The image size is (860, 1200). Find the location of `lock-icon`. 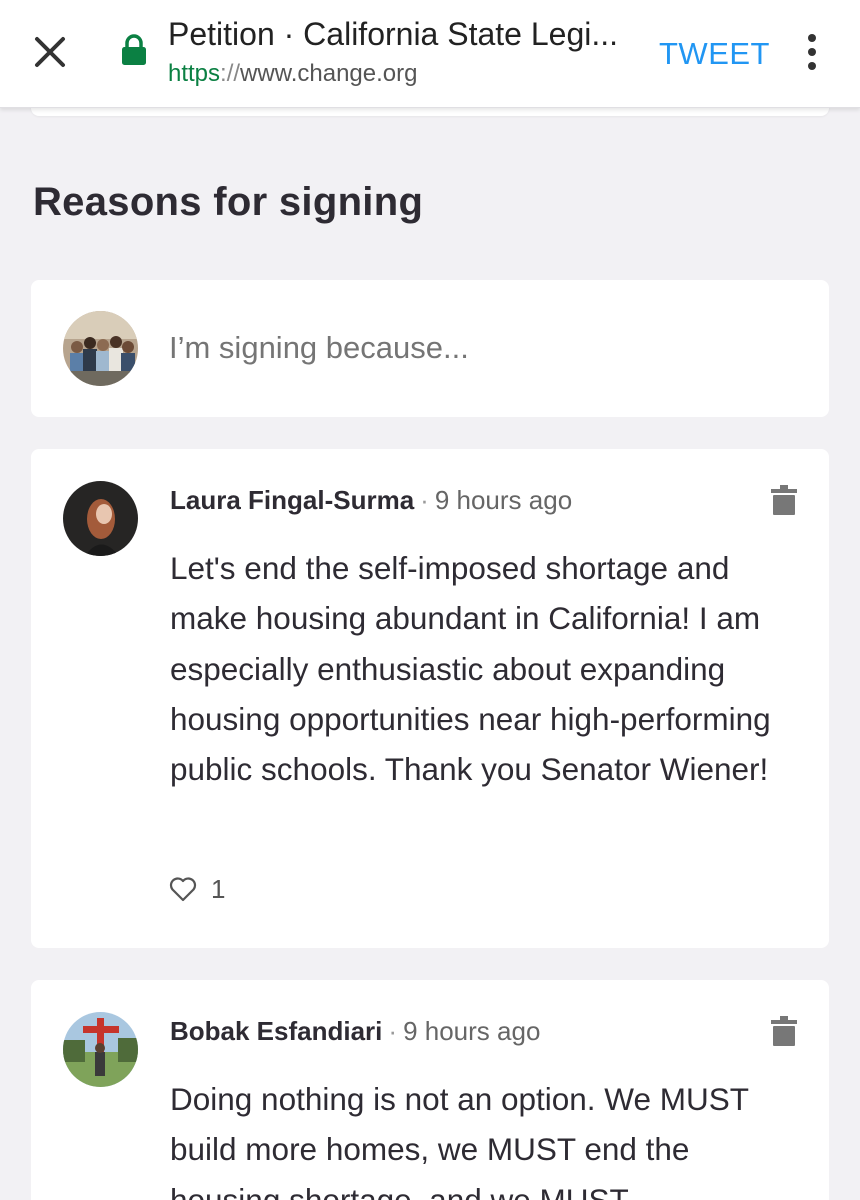

lock-icon is located at coordinates (134, 50).